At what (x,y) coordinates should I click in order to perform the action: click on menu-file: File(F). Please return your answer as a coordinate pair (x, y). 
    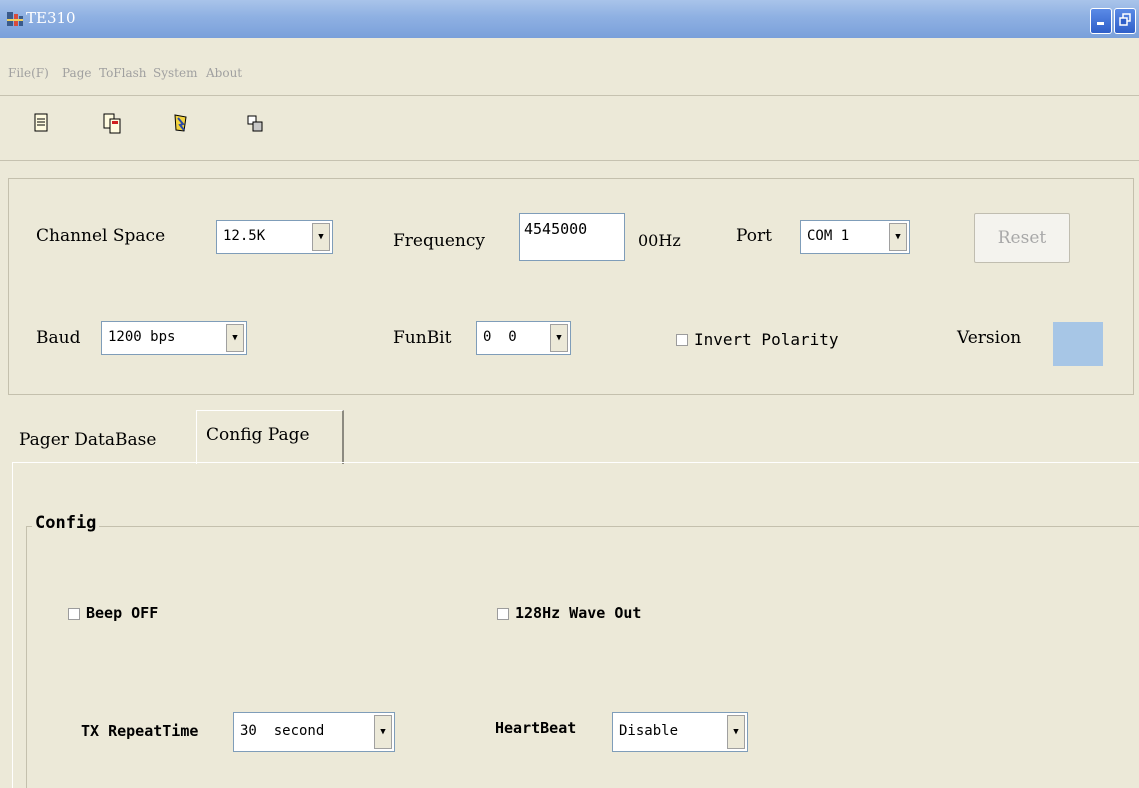
    Looking at the image, I should click on (28, 73).